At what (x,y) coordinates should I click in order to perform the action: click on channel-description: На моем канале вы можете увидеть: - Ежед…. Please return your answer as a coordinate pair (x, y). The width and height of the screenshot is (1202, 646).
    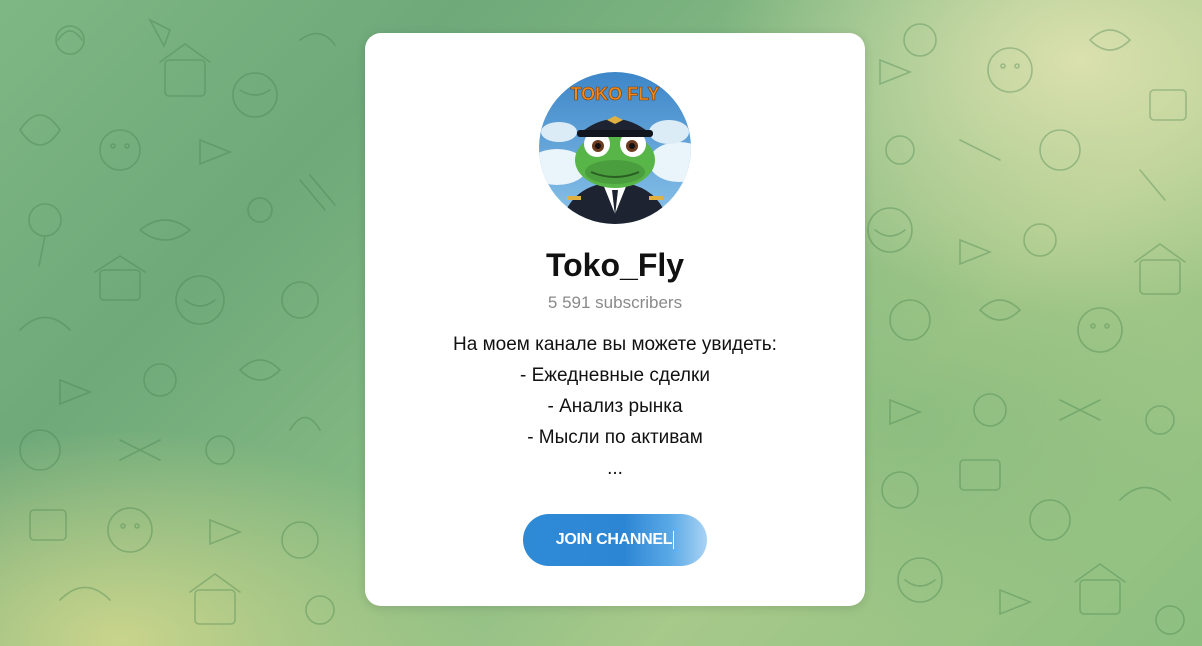
    Looking at the image, I should click on (615, 406).